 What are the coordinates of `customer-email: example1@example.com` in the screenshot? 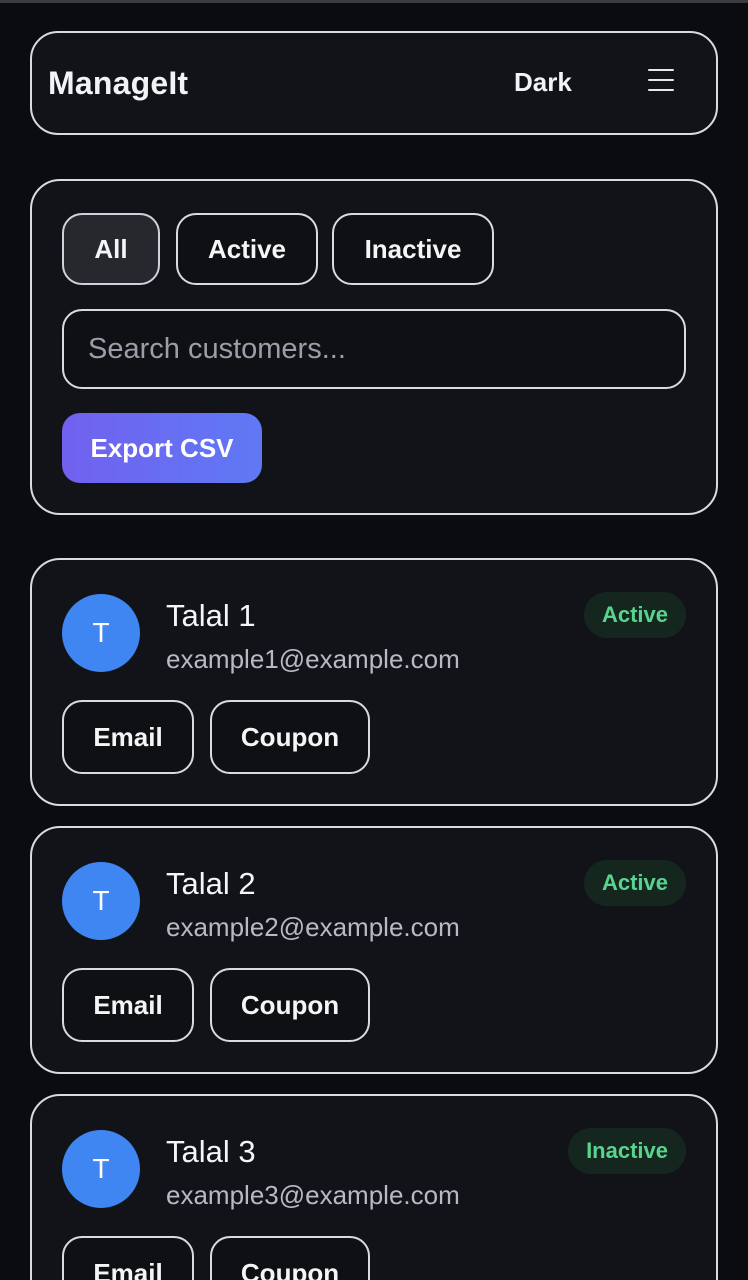 It's located at (313, 659).